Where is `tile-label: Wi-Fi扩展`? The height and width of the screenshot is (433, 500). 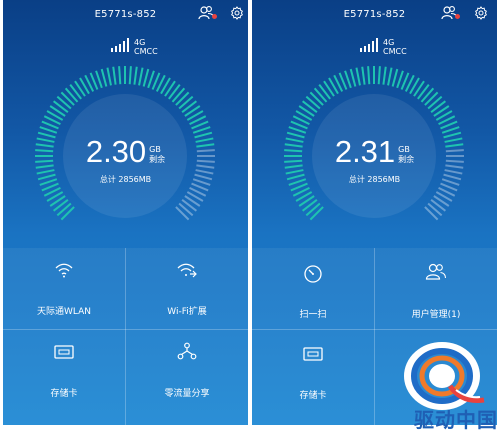
tile-label: Wi-Fi扩展 is located at coordinates (187, 312).